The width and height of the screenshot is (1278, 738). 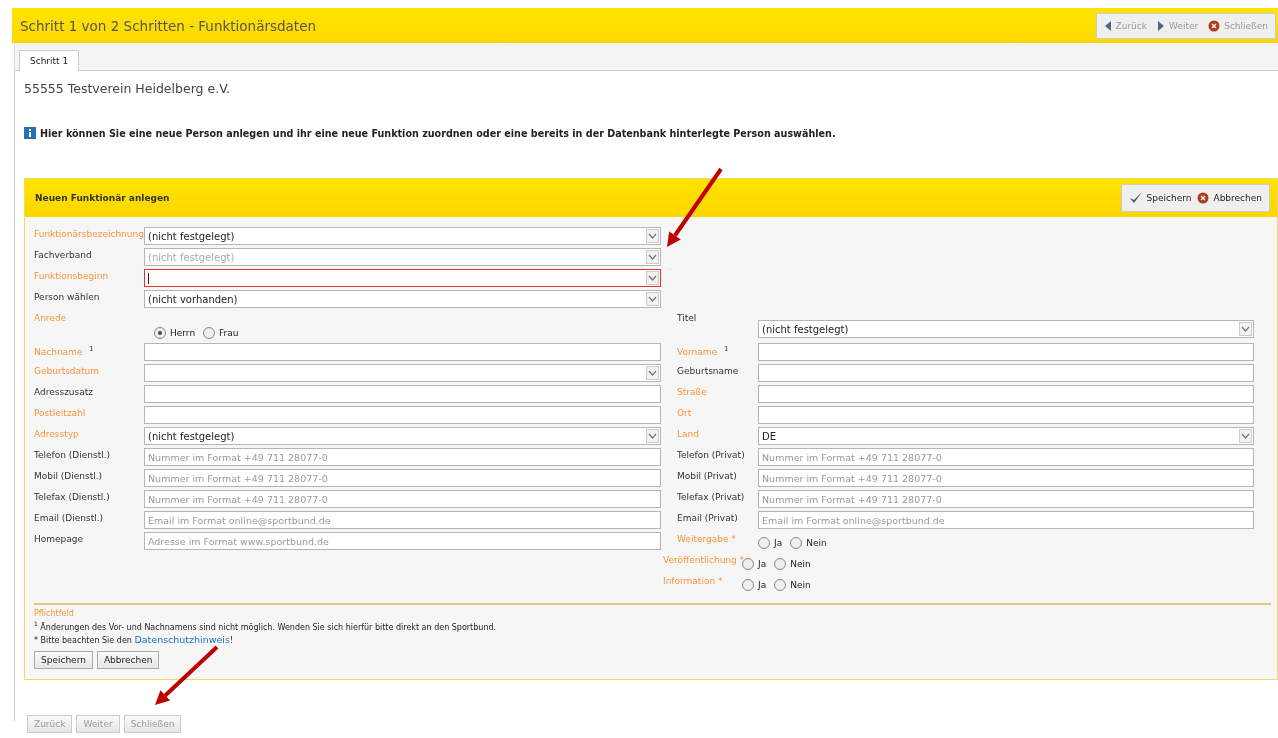 I want to click on field-label: Veröffentlichung *, so click(x=702, y=560).